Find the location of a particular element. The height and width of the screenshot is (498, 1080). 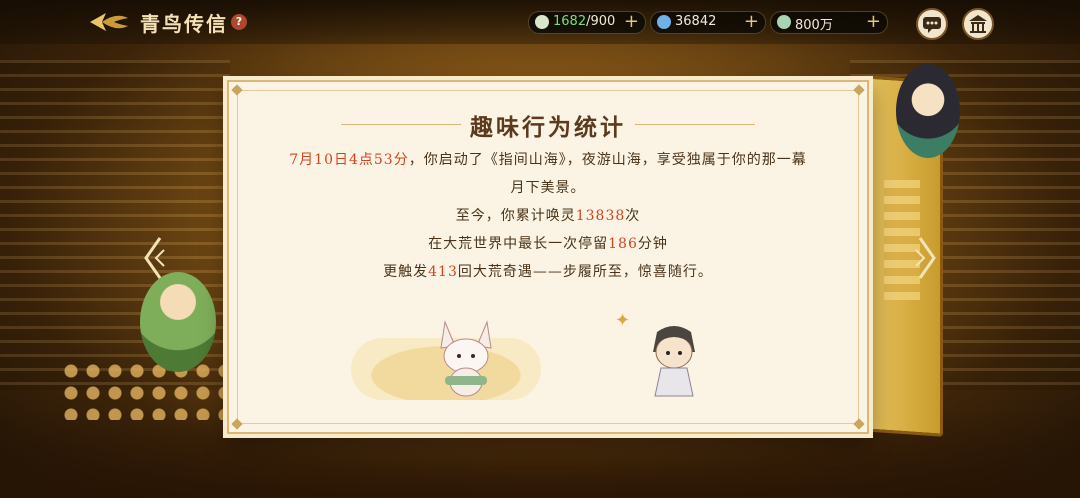

stamina-icon is located at coordinates (542, 22).